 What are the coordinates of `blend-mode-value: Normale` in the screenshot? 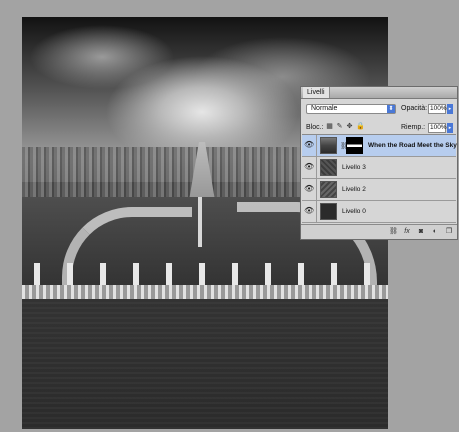 It's located at (324, 108).